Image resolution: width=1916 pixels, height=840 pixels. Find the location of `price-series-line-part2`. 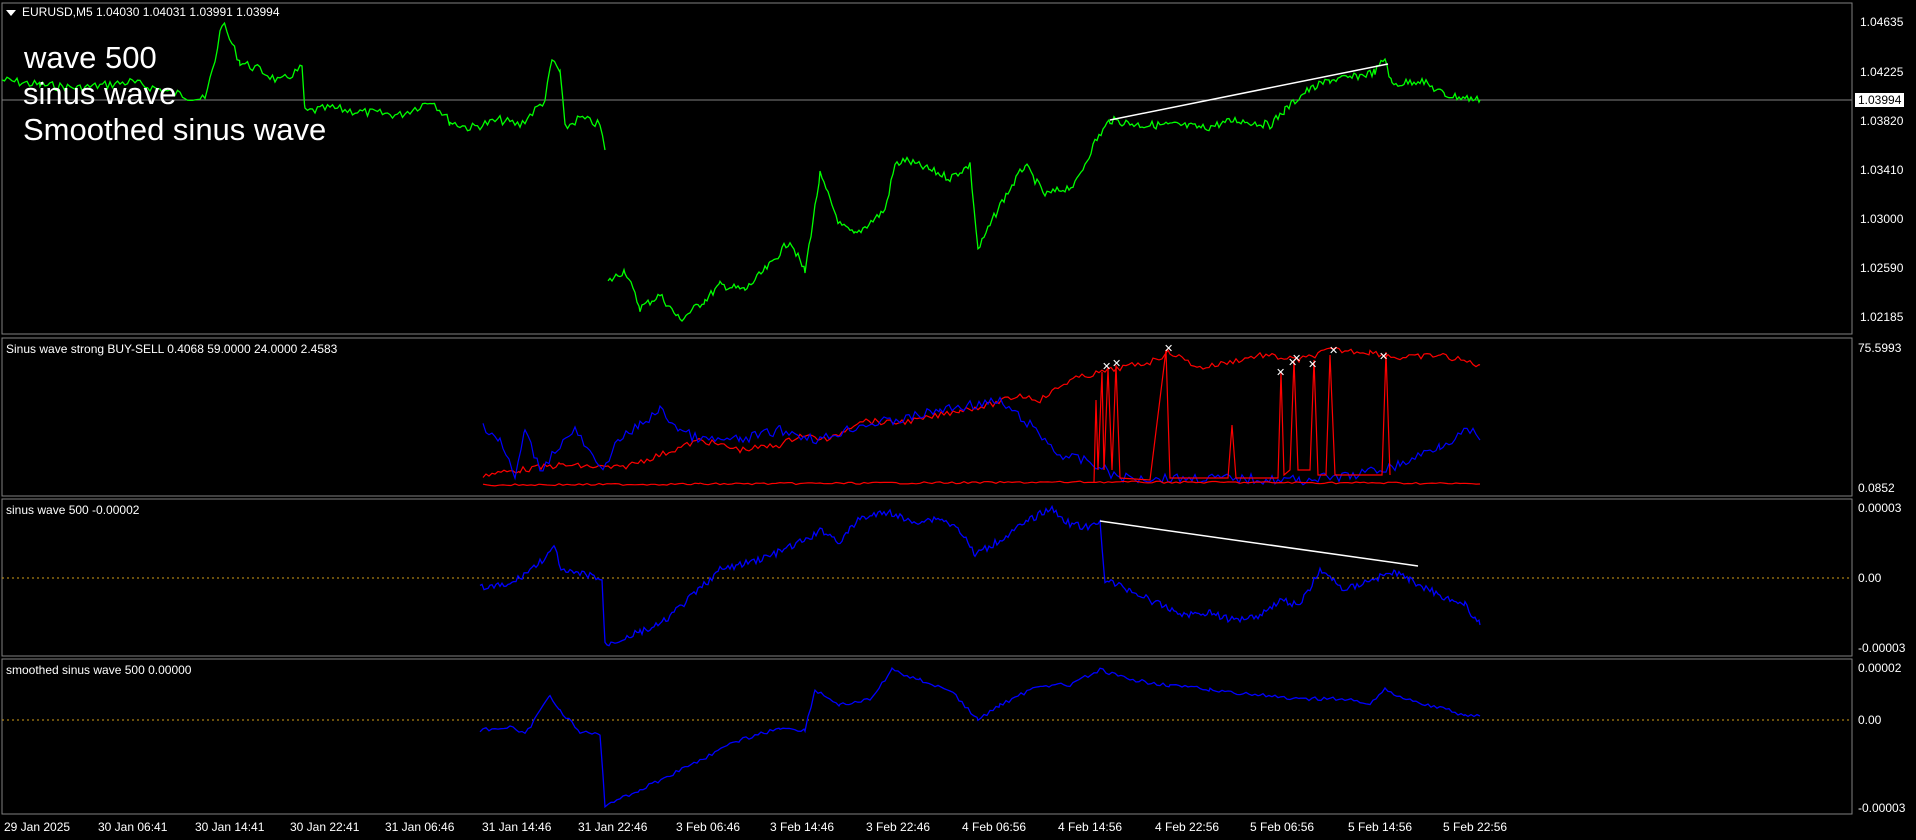

price-series-line-part2 is located at coordinates (1044, 189).